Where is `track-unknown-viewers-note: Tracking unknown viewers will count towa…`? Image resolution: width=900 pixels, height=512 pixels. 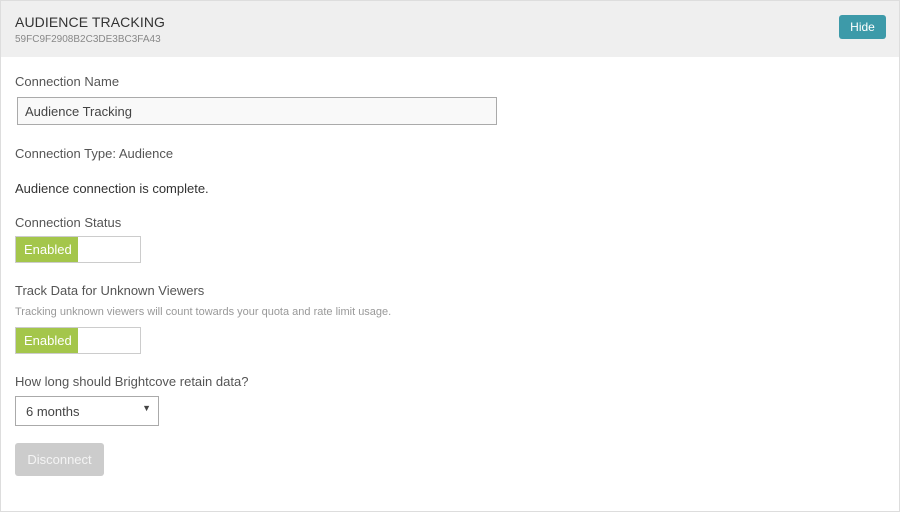 track-unknown-viewers-note: Tracking unknown viewers will count towa… is located at coordinates (203, 312).